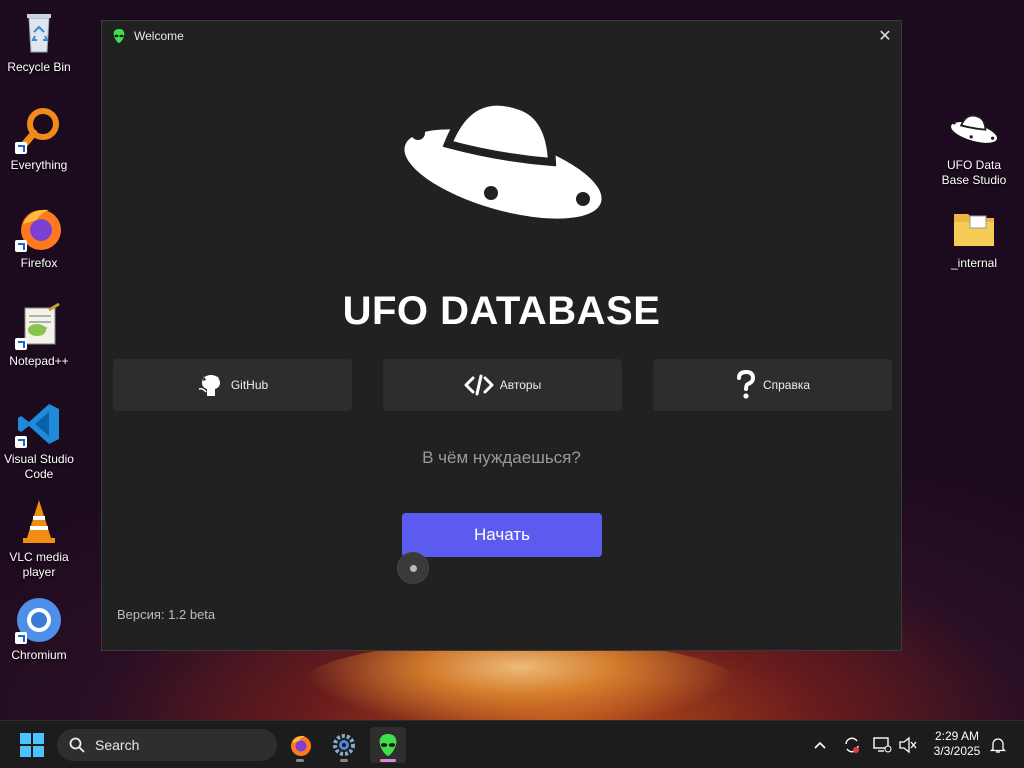  I want to click on taskbar-firefox, so click(300, 745).